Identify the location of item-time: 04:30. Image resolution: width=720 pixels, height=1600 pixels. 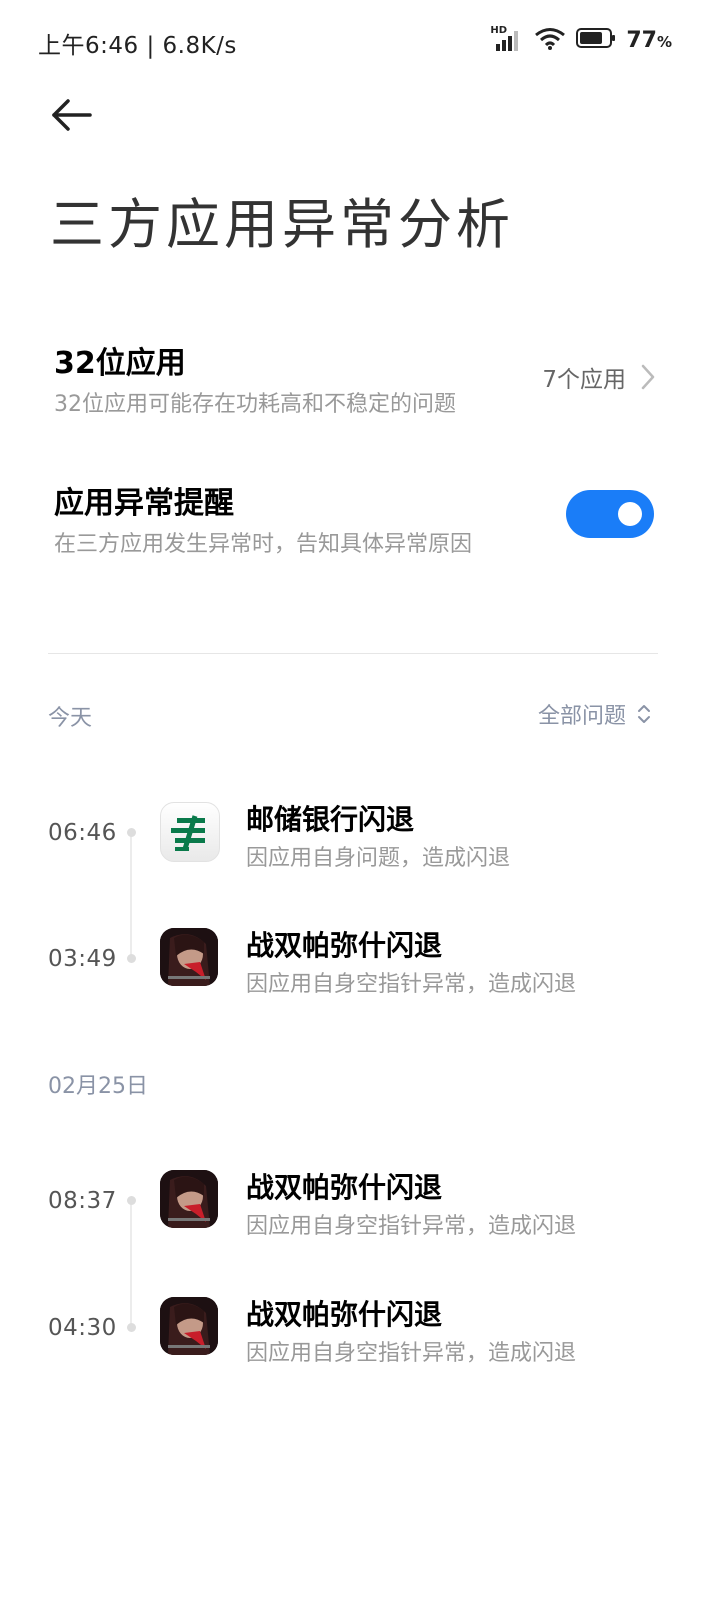
(82, 1328).